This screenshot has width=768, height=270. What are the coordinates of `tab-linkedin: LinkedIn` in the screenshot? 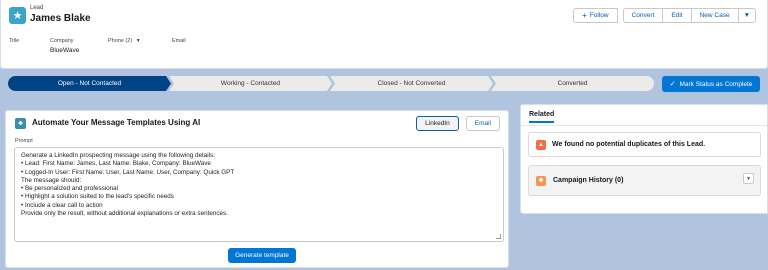 It's located at (437, 123).